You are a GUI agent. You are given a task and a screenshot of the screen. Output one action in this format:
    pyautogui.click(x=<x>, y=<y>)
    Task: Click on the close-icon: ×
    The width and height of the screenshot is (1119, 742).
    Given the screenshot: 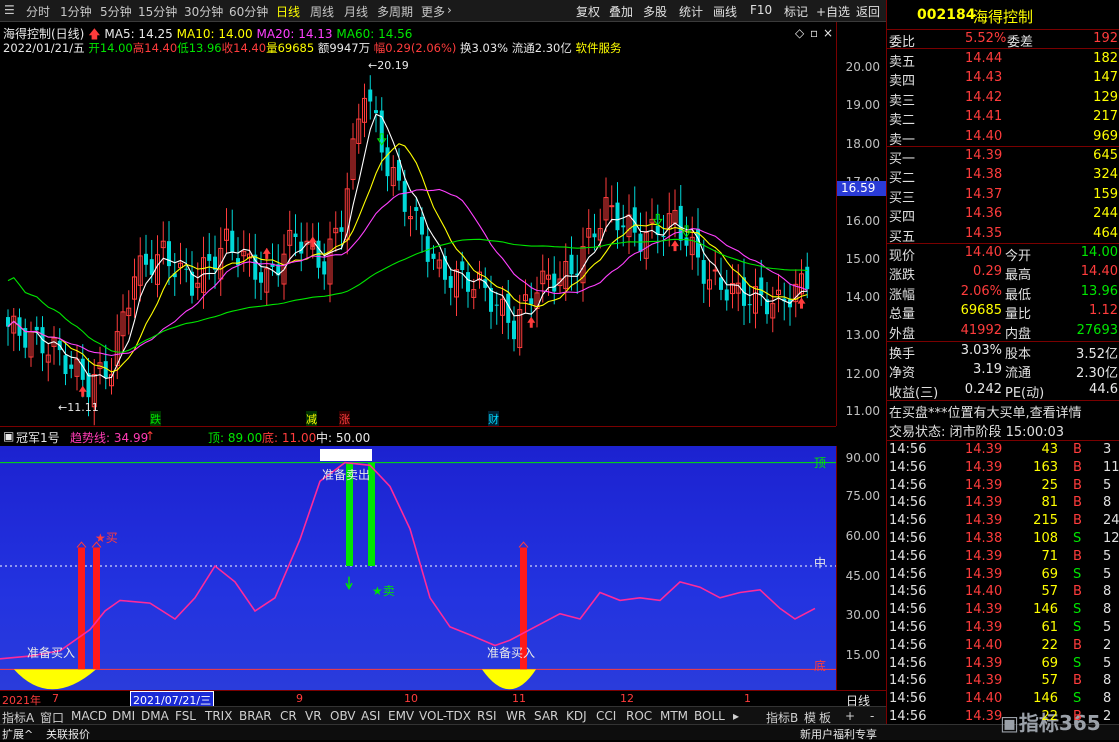 What is the action you would take?
    pyautogui.click(x=828, y=33)
    